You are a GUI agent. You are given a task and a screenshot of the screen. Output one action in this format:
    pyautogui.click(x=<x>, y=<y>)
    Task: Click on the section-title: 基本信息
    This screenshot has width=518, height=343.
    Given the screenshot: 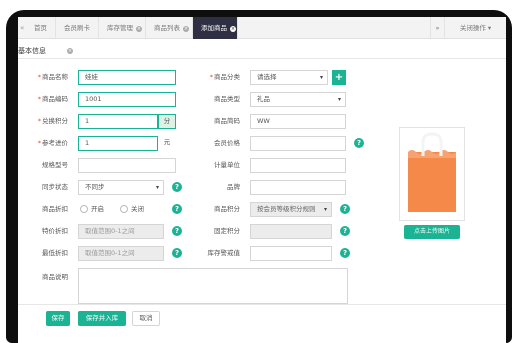 What is the action you would take?
    pyautogui.click(x=262, y=52)
    